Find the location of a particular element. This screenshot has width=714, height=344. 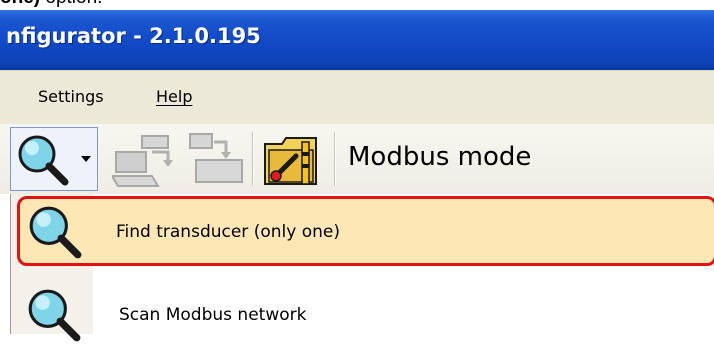

menu-help: Help is located at coordinates (174, 96).